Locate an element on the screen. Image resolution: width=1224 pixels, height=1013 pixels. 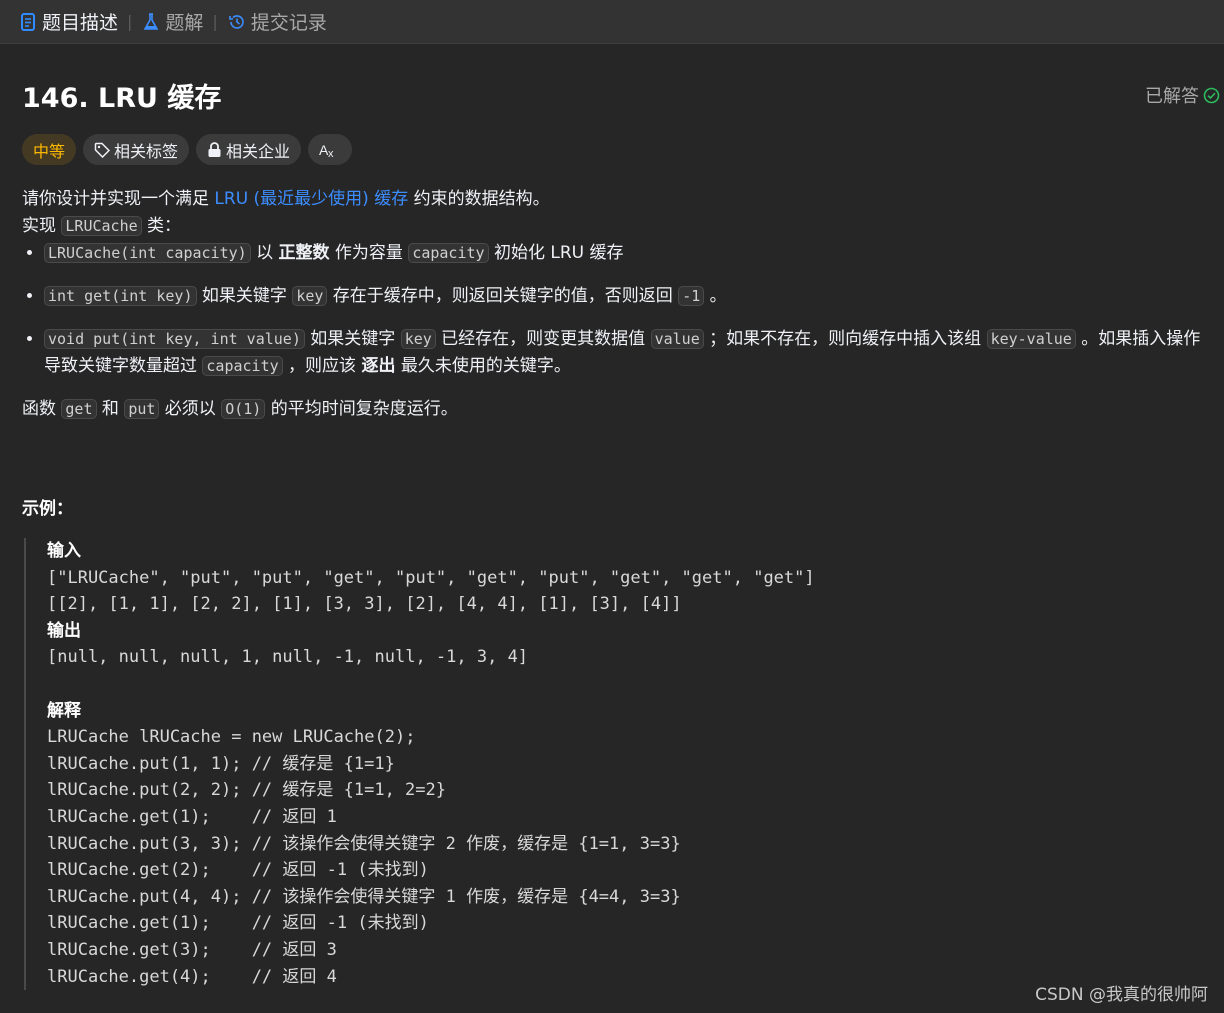
explain-line: lRUCache.get(3); // 返回 3 is located at coordinates (192, 949).